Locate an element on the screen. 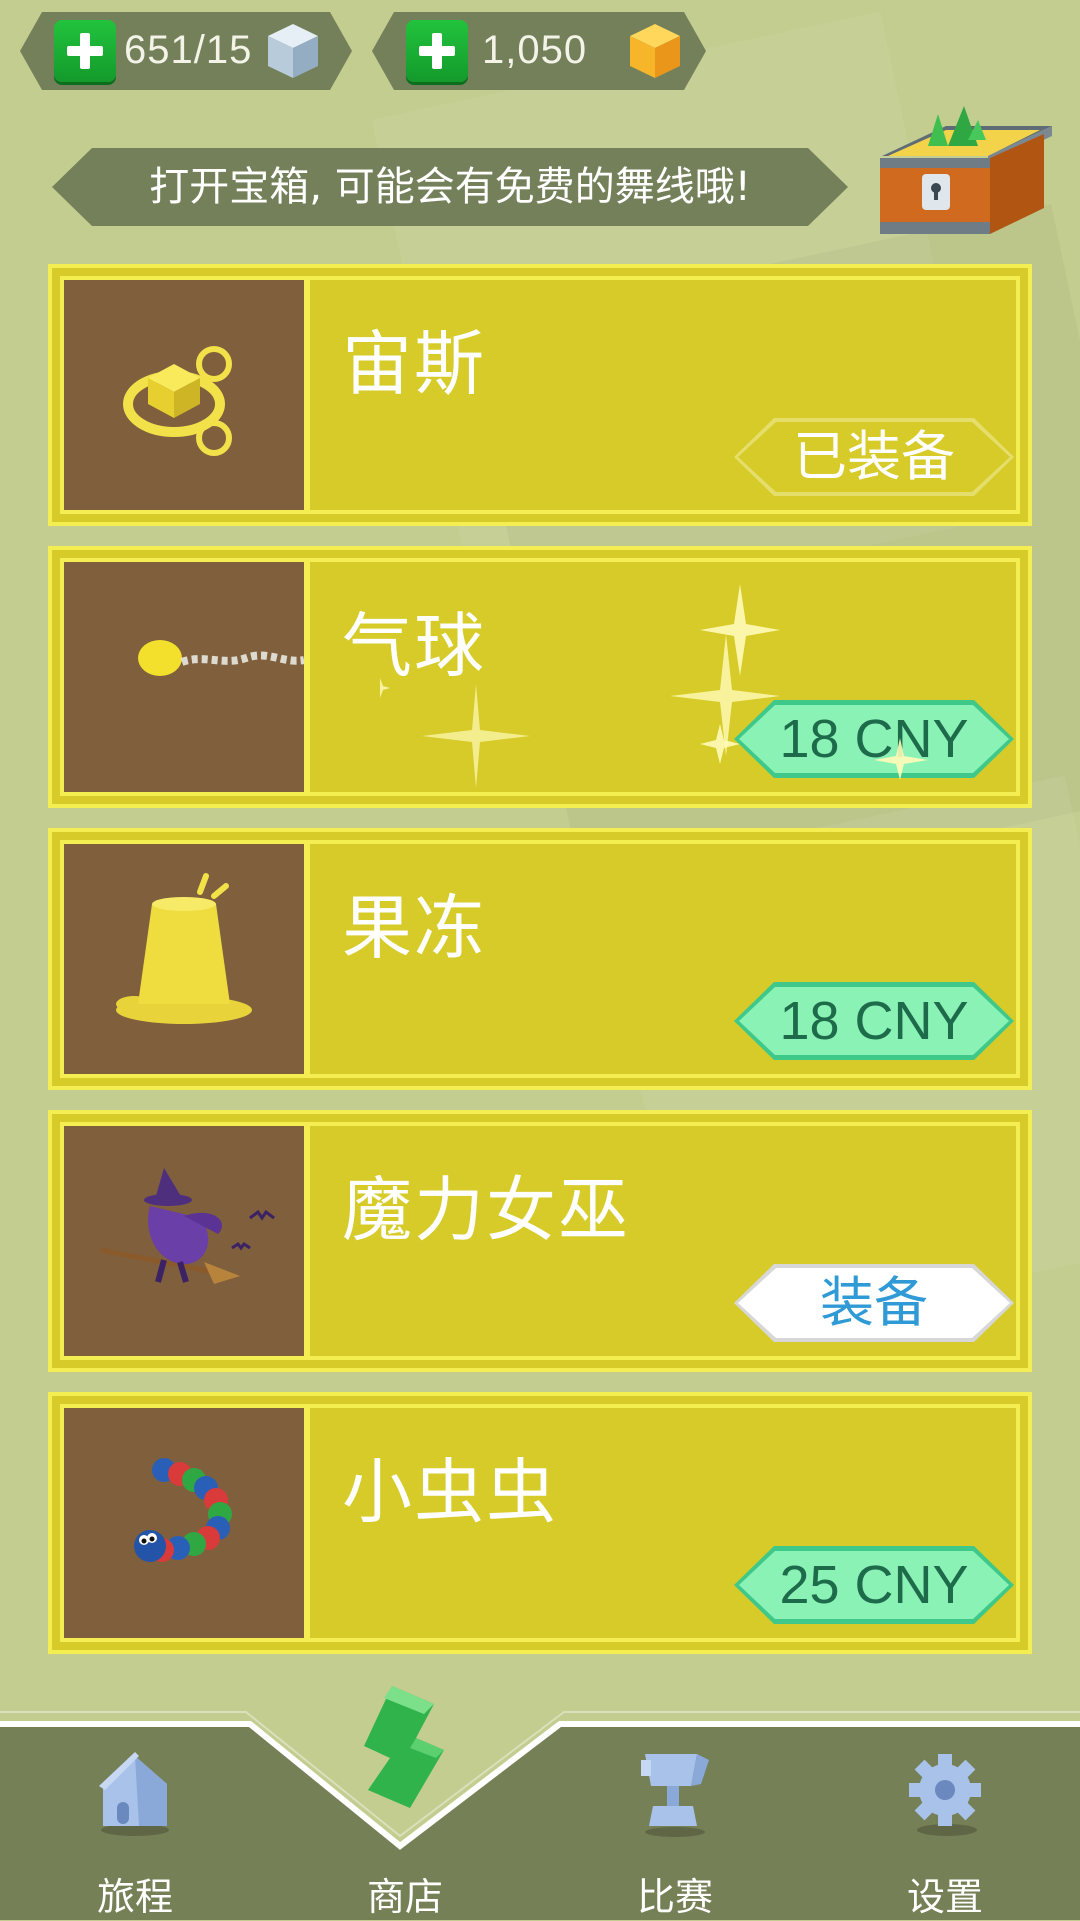 The width and height of the screenshot is (1080, 1921). trophy-icon is located at coordinates (675, 1795).